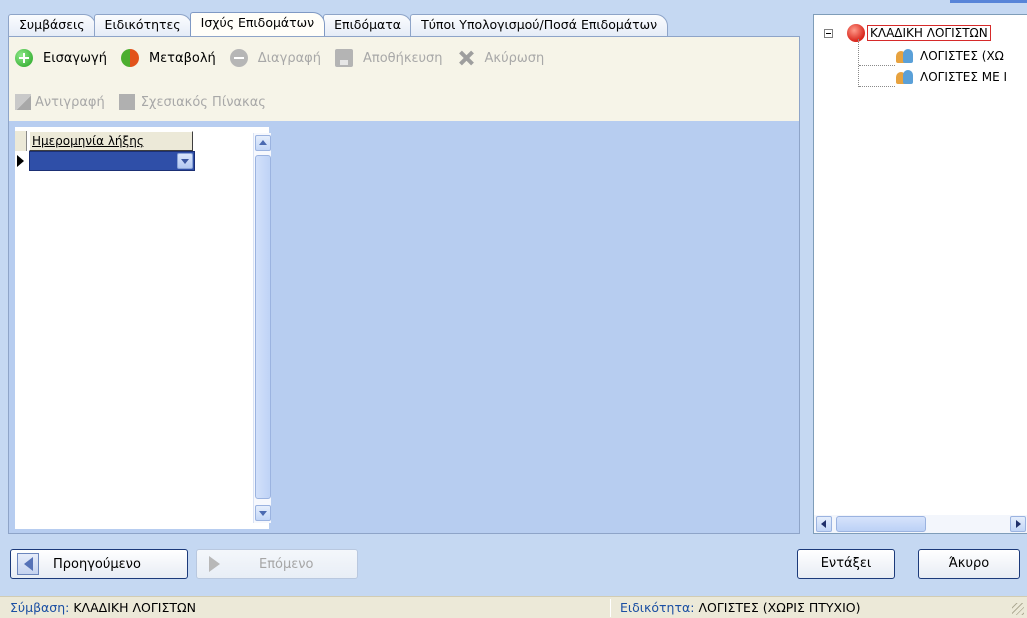 The height and width of the screenshot is (618, 1027). What do you see at coordinates (20, 161) in the screenshot?
I see `row-indicator-icon` at bounding box center [20, 161].